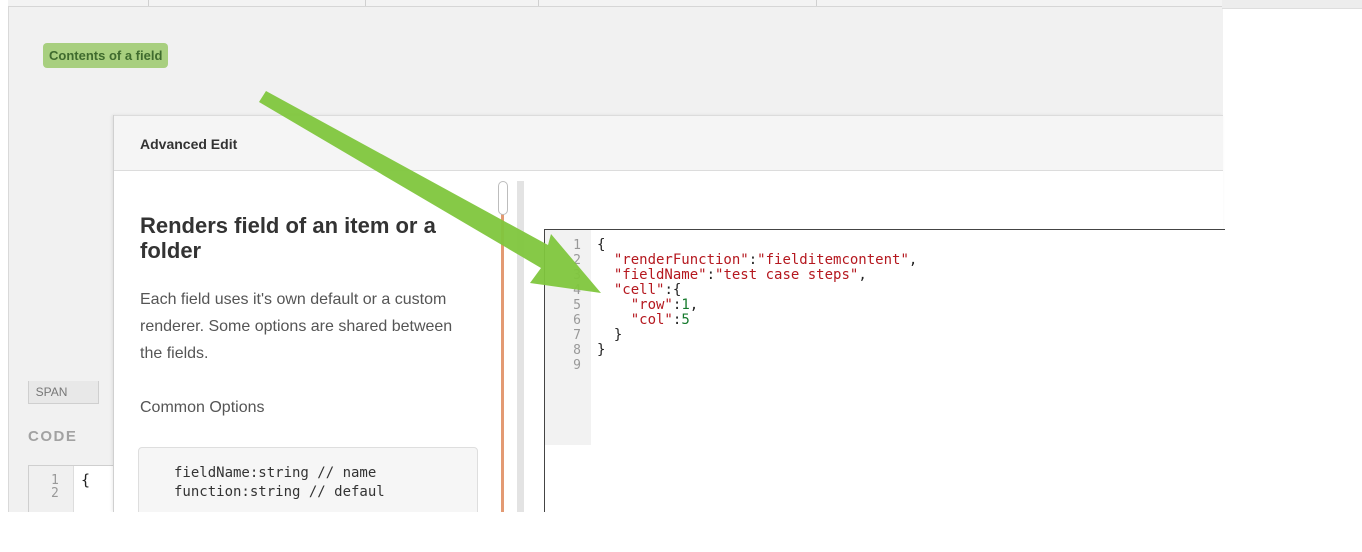  What do you see at coordinates (577, 245) in the screenshot?
I see `line-number: 1` at bounding box center [577, 245].